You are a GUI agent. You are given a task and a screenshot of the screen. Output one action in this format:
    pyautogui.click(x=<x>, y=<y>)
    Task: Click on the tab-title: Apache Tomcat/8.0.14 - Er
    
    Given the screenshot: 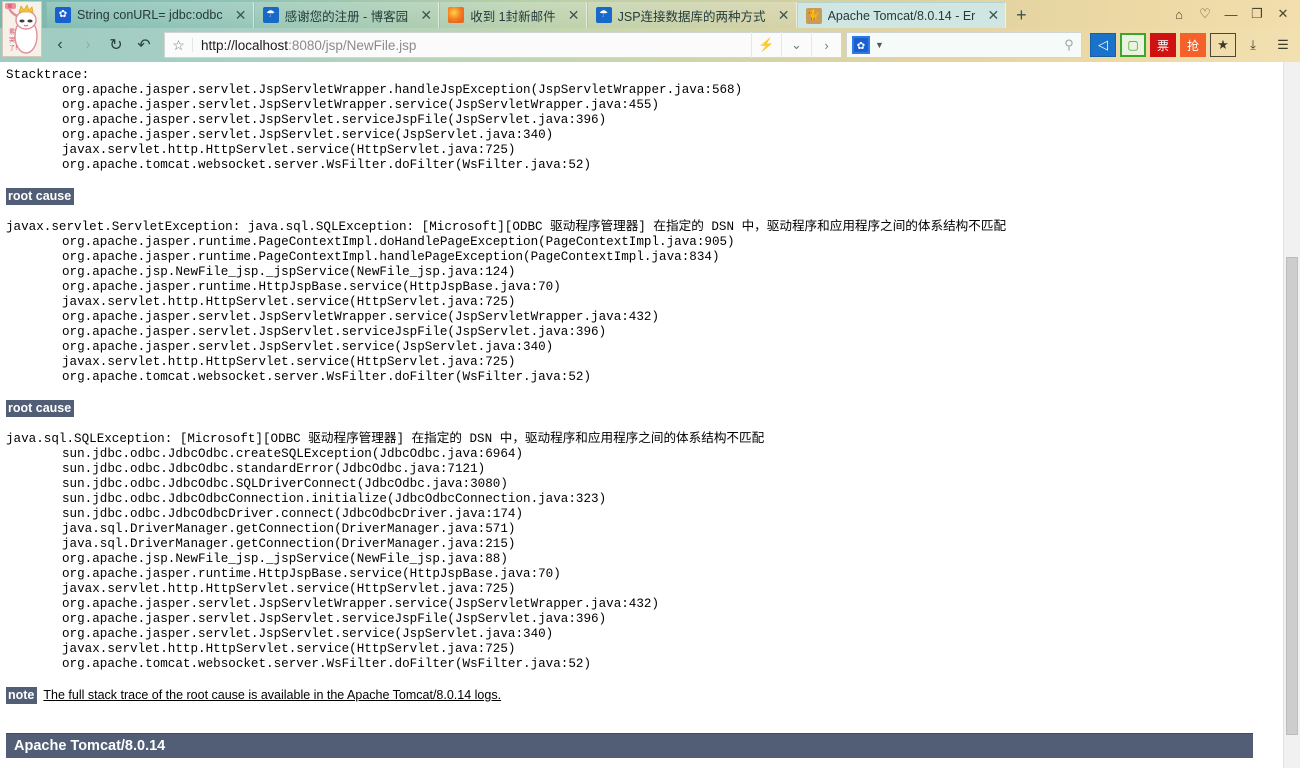 What is the action you would take?
    pyautogui.click(x=901, y=15)
    